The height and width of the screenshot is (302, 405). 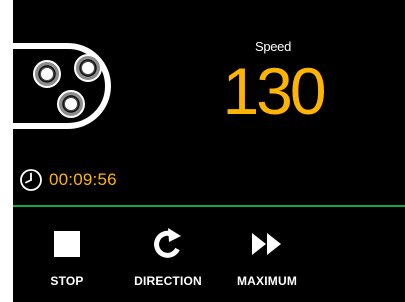 What do you see at coordinates (71, 104) in the screenshot?
I see `pump-roller-bottom` at bounding box center [71, 104].